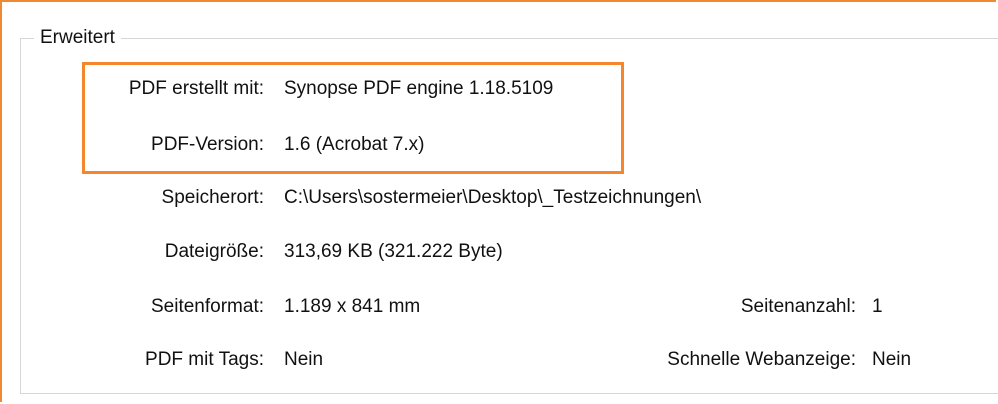 Image resolution: width=998 pixels, height=404 pixels. Describe the element at coordinates (77, 38) in the screenshot. I see `groupbox-title: Erweitert` at that location.